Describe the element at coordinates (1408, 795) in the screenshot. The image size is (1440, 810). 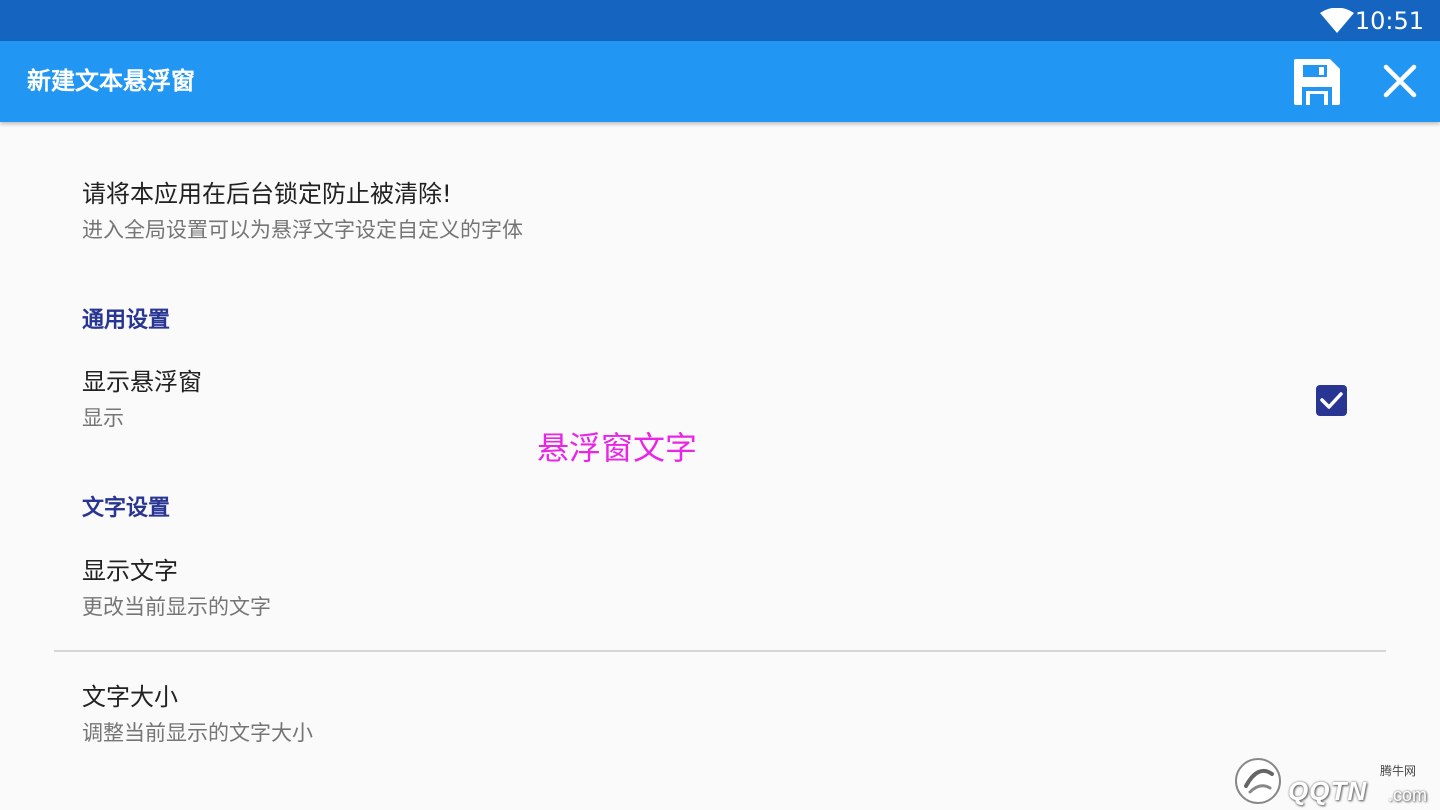
I see `watermark-domain: .com` at that location.